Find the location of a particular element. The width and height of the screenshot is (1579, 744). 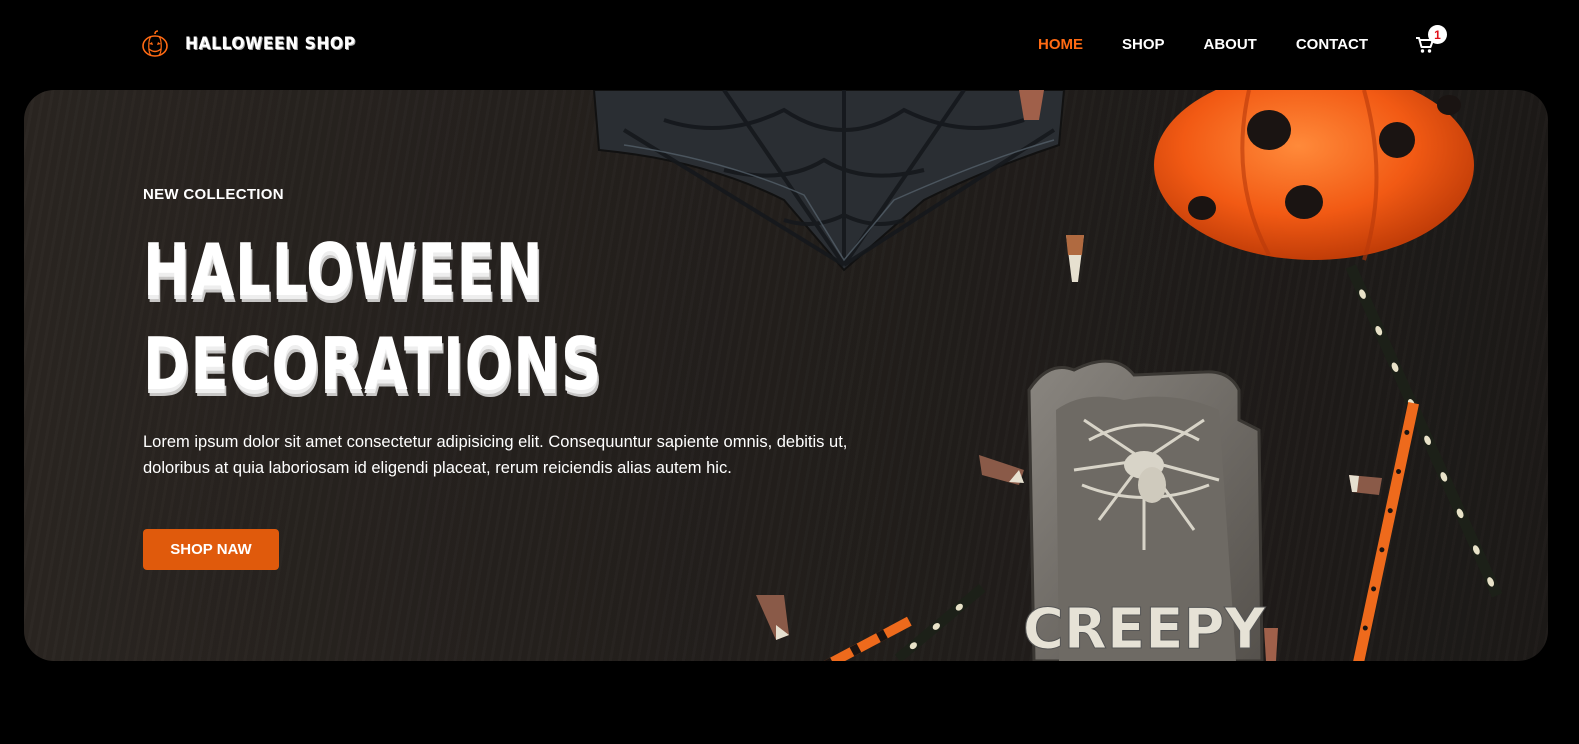

main-nav: HOME SHOP ABOUT CONTACT is located at coordinates (1222, 44).